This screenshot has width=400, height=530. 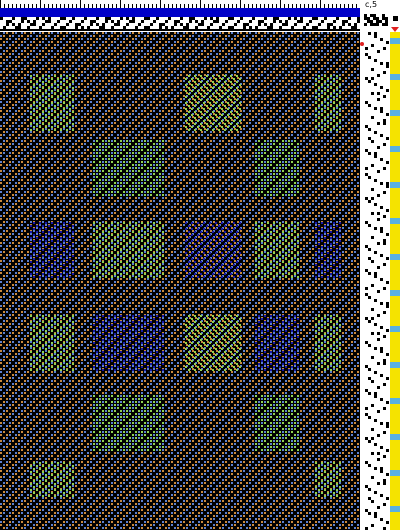 I want to click on weft-color-bar, so click(x=395, y=281).